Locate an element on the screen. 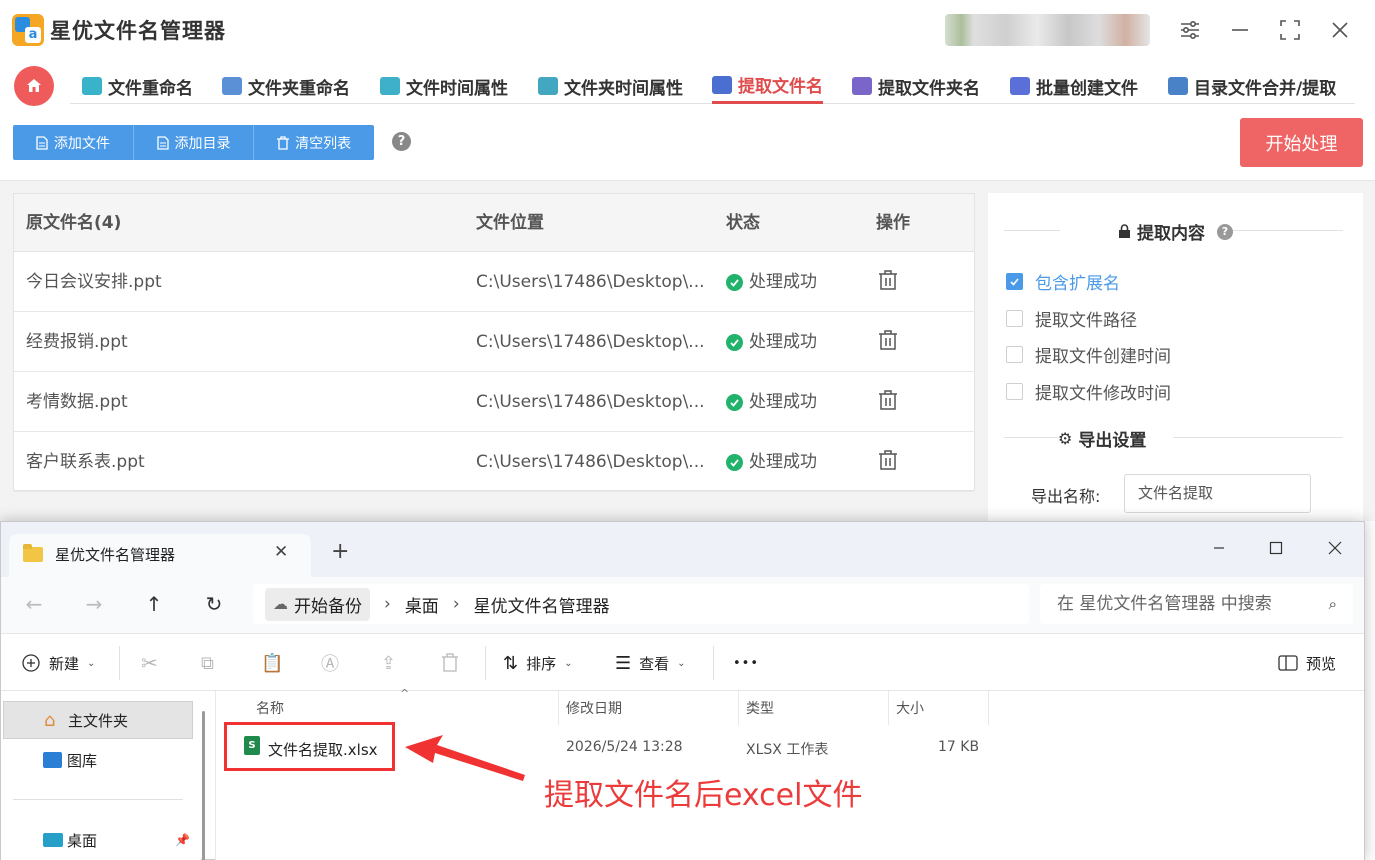  user-avatar-blurred is located at coordinates (1047, 30).